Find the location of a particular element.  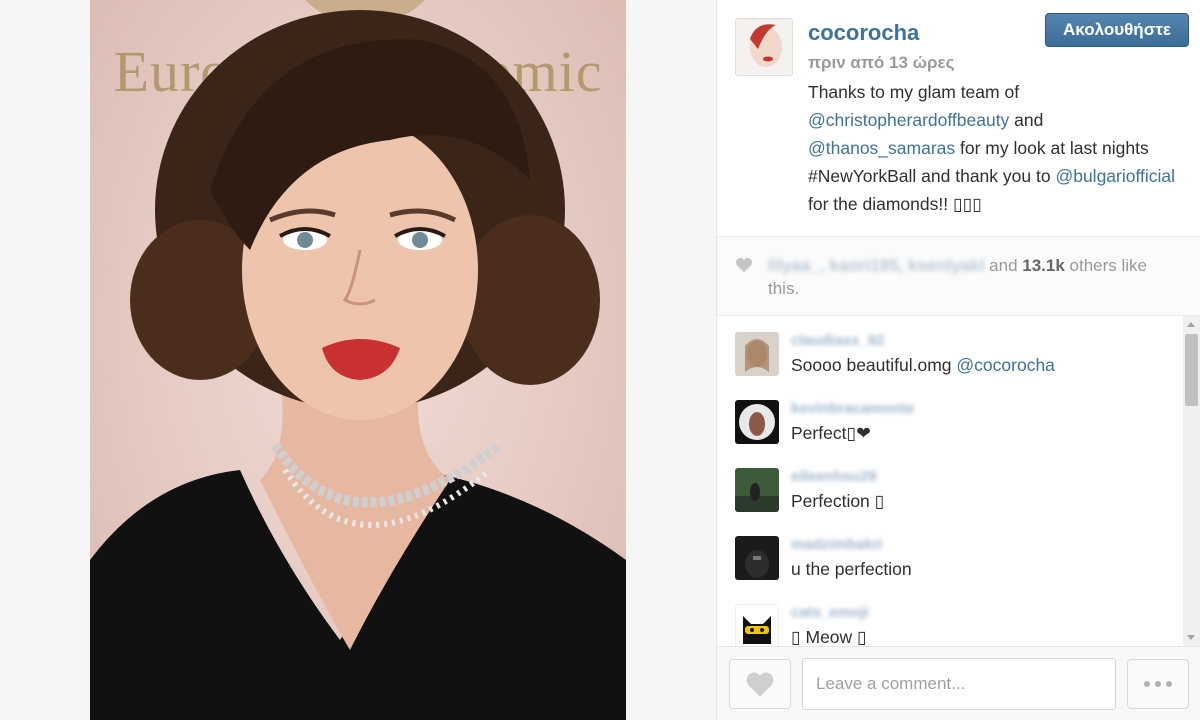

comment-item: eileenhsu29 Perfection ▯ is located at coordinates (955, 498).